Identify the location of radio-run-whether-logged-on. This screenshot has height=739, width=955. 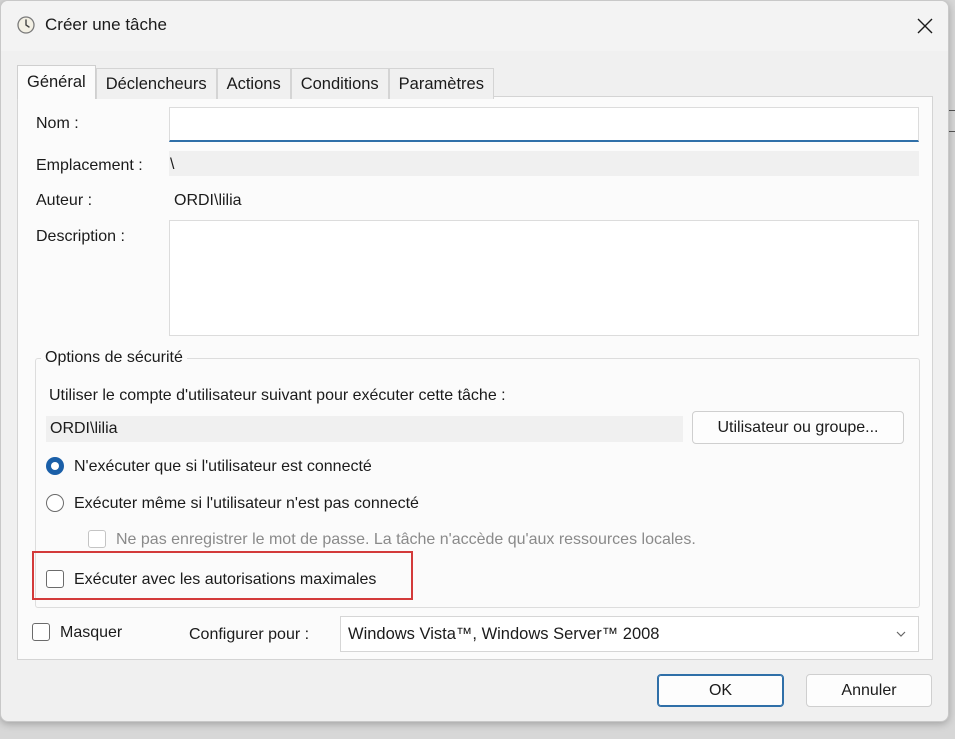
(55, 503).